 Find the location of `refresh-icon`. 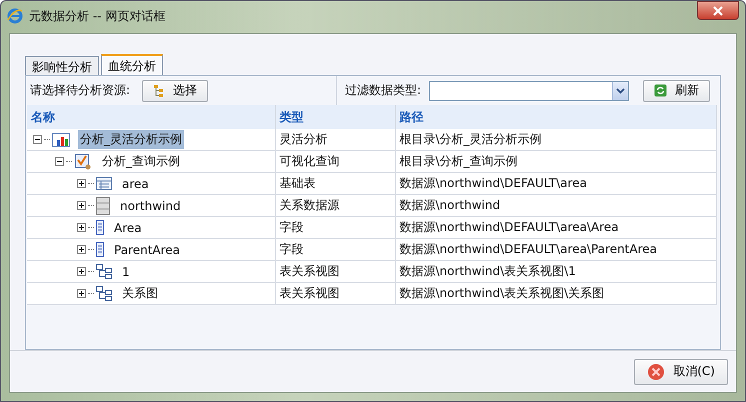

refresh-icon is located at coordinates (661, 90).